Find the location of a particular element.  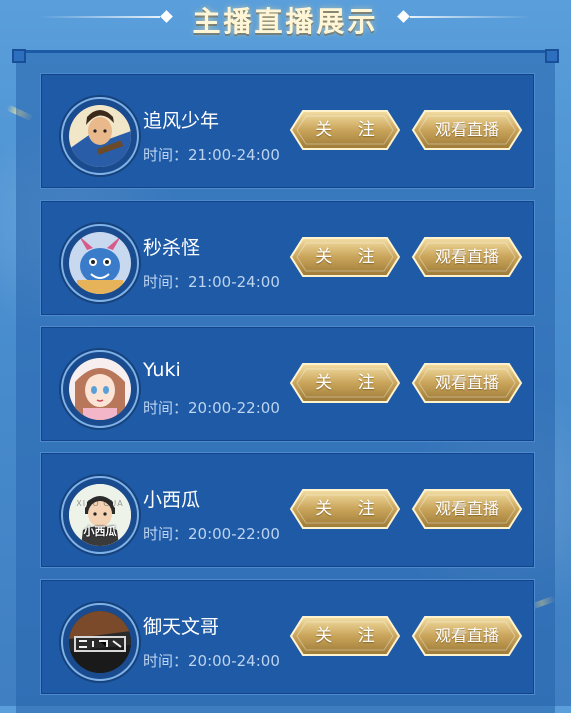

streamer-name: 追风少年 is located at coordinates (181, 121).